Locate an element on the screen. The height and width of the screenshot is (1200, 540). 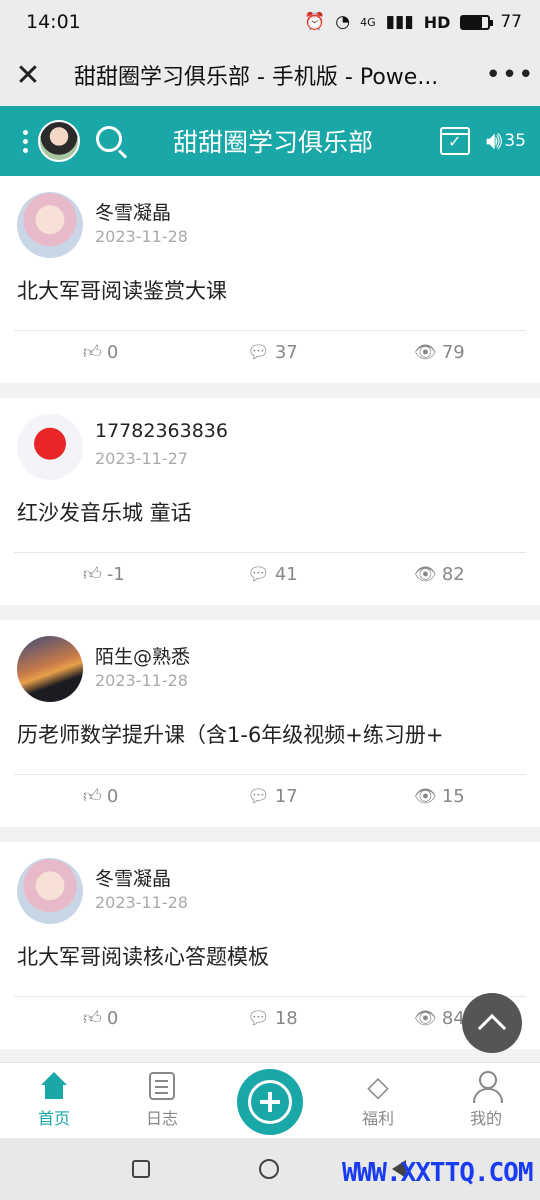
nav-log: 日志 is located at coordinates (162, 1100).